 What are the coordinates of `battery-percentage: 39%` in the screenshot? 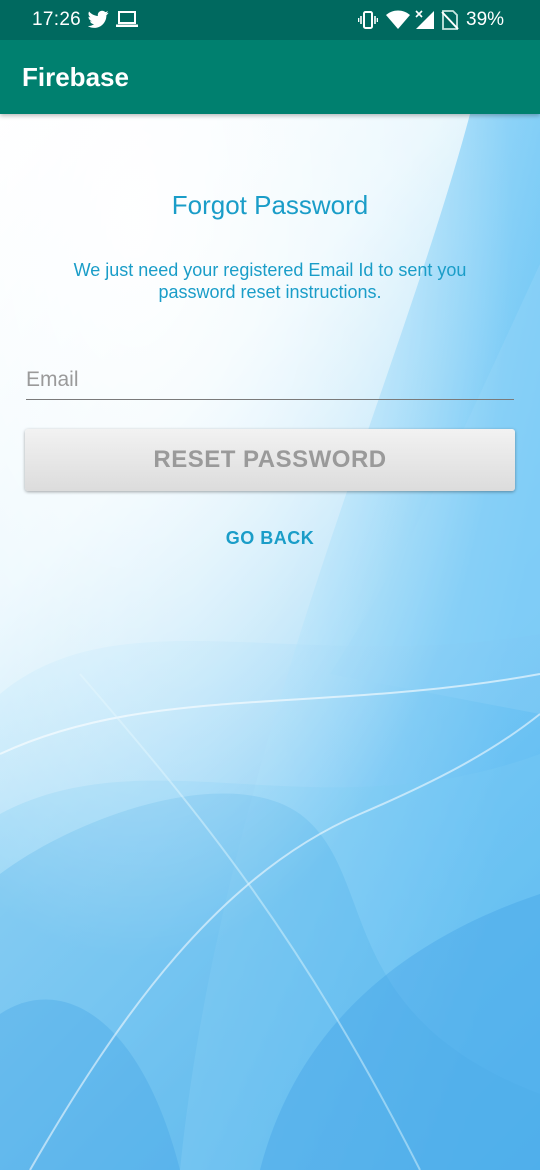 It's located at (485, 19).